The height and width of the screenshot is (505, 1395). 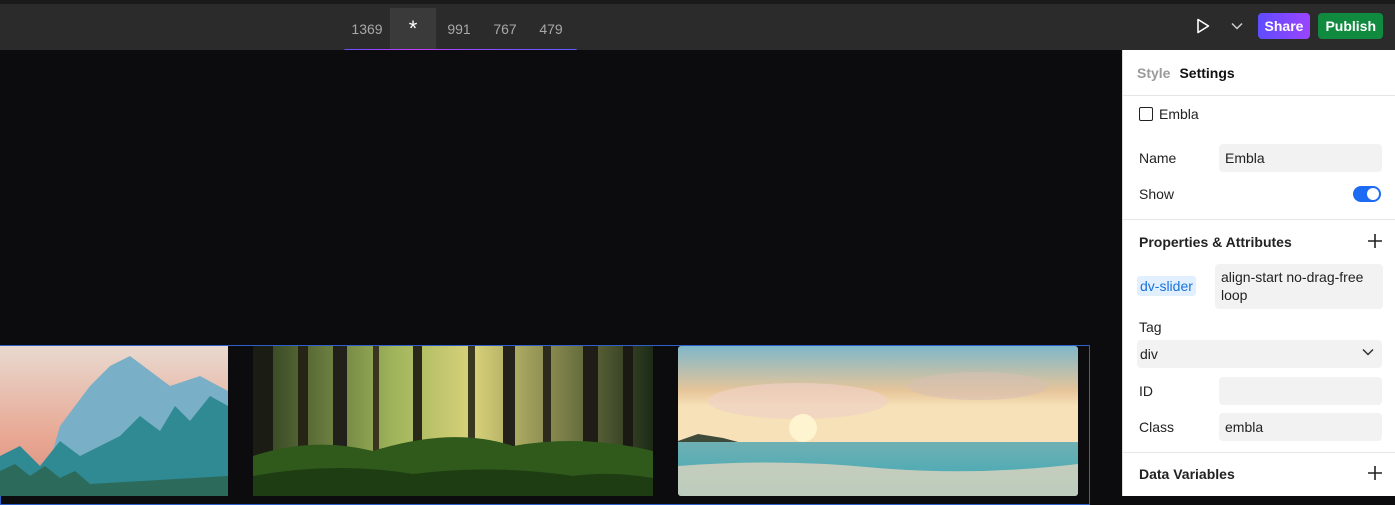 I want to click on tab-settings: Settings, so click(x=1206, y=73).